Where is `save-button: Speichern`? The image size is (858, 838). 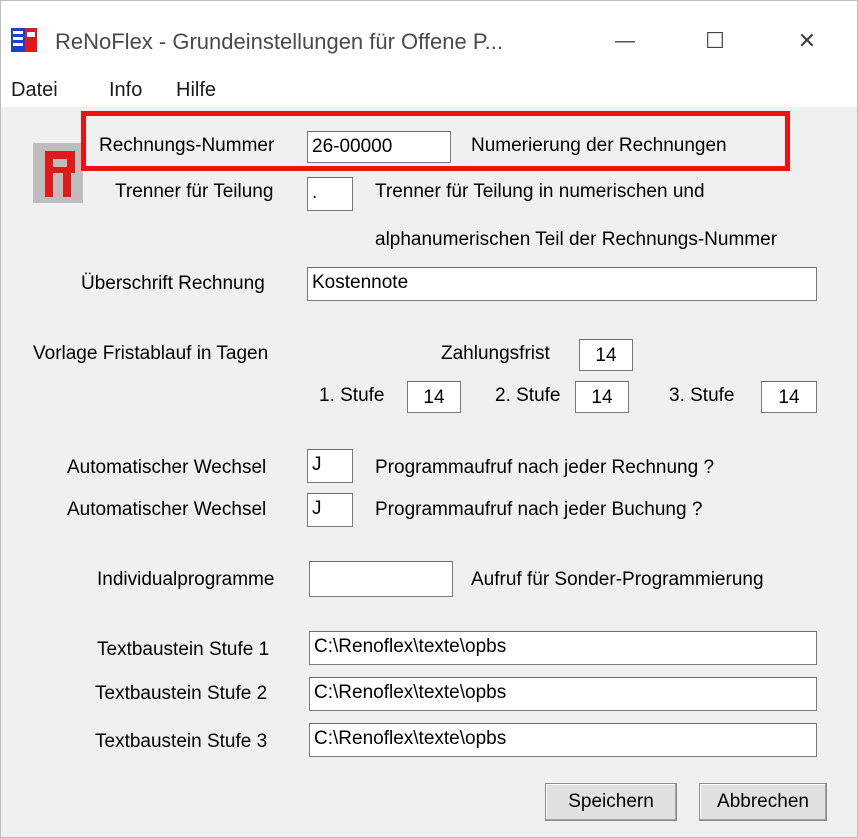
save-button: Speichern is located at coordinates (611, 802).